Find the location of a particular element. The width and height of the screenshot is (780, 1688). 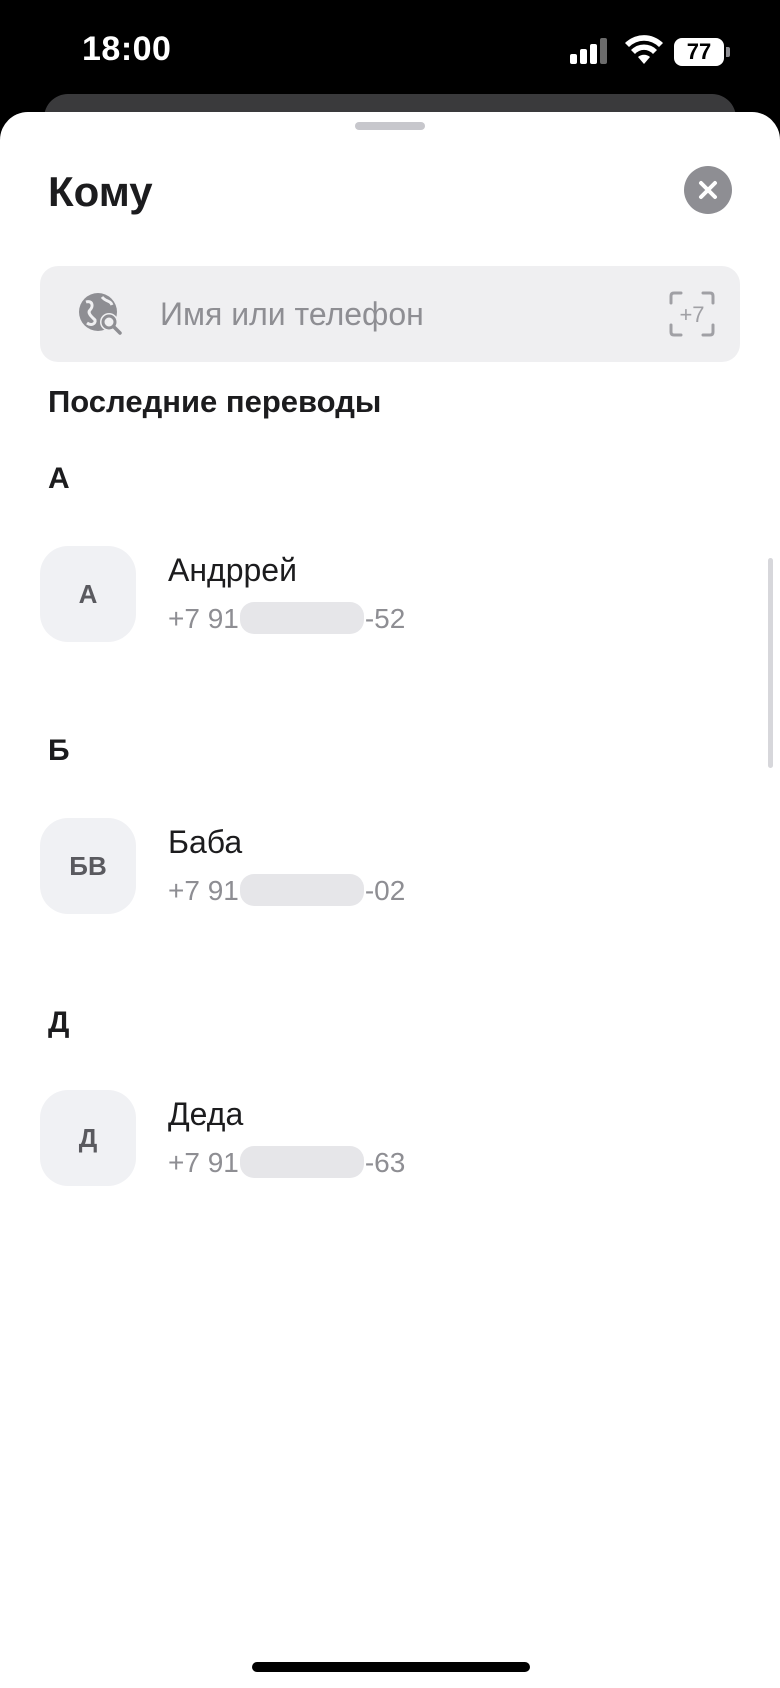

home-indicator is located at coordinates (391, 1667).